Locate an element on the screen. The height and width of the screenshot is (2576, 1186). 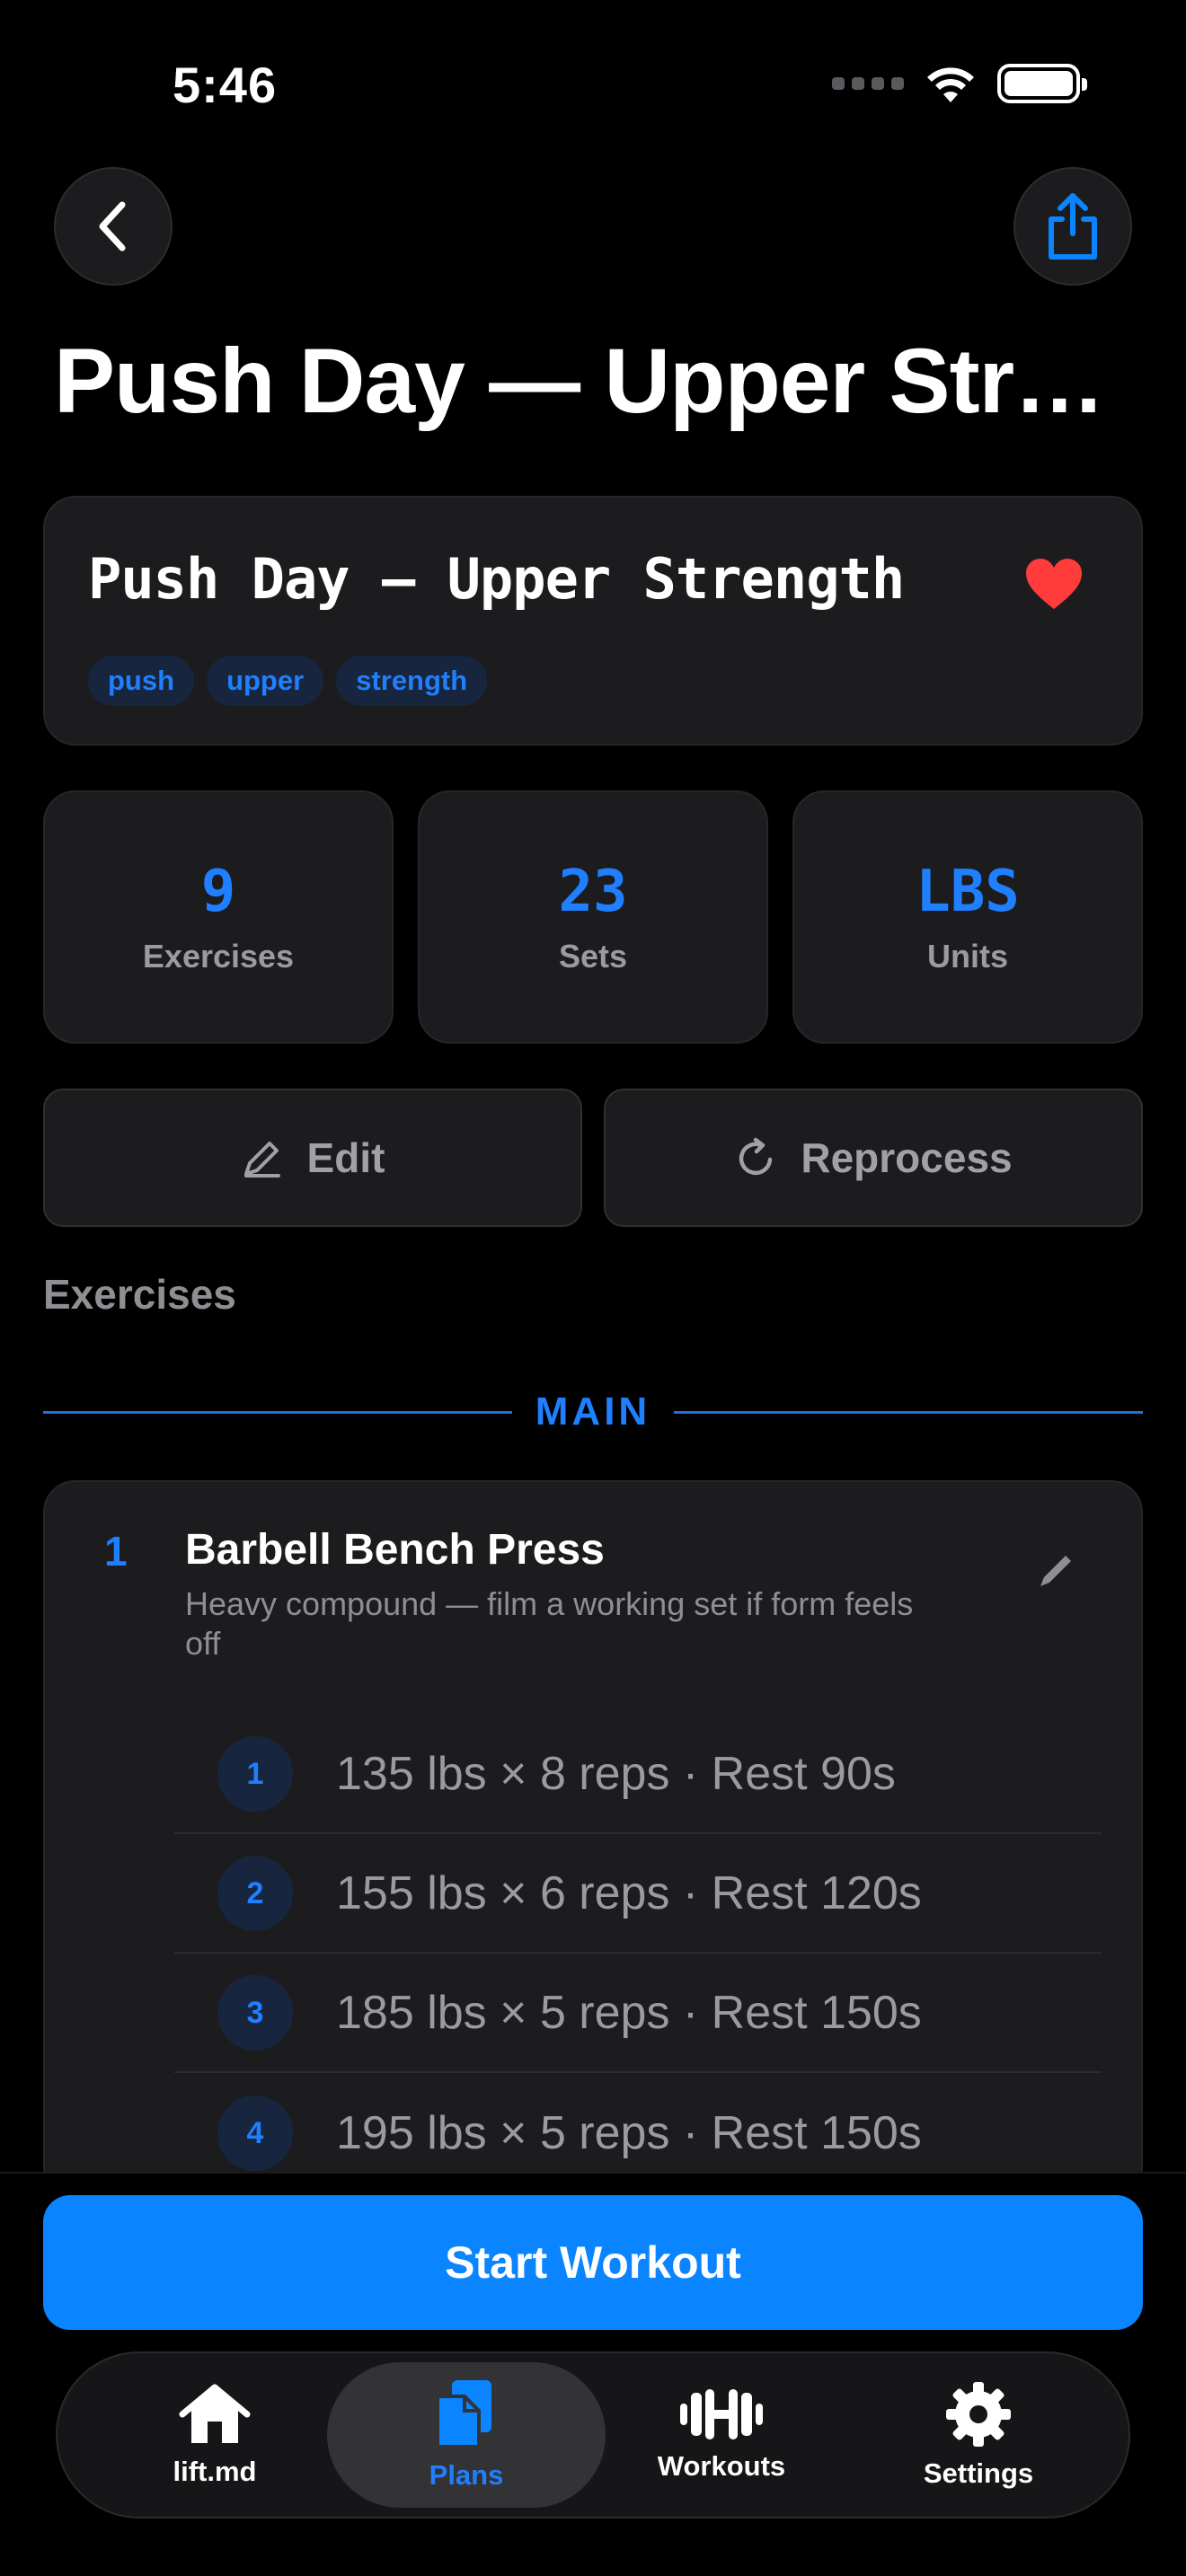
status-icons is located at coordinates (959, 83).